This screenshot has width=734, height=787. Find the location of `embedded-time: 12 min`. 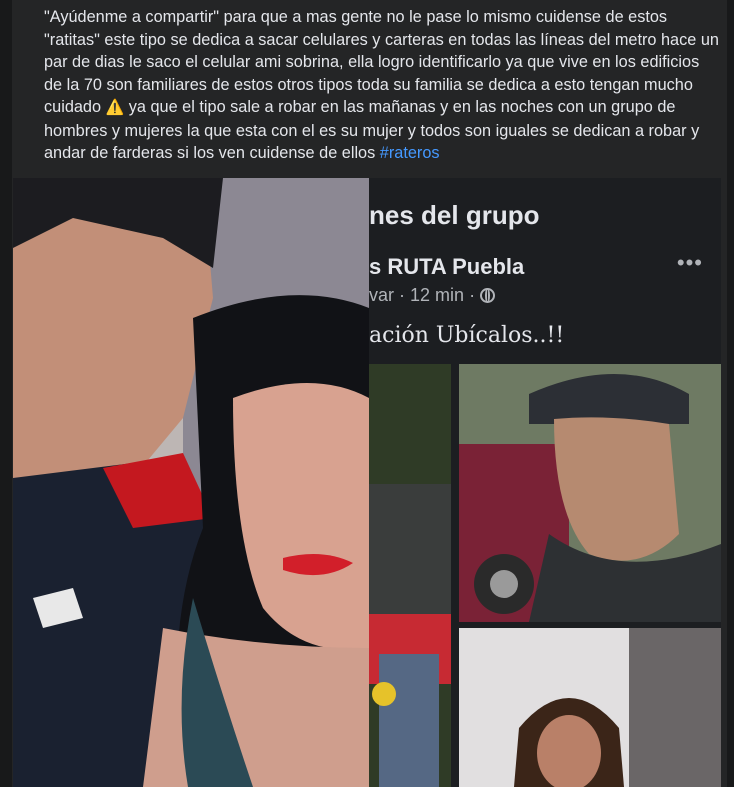

embedded-time: 12 min is located at coordinates (437, 295).